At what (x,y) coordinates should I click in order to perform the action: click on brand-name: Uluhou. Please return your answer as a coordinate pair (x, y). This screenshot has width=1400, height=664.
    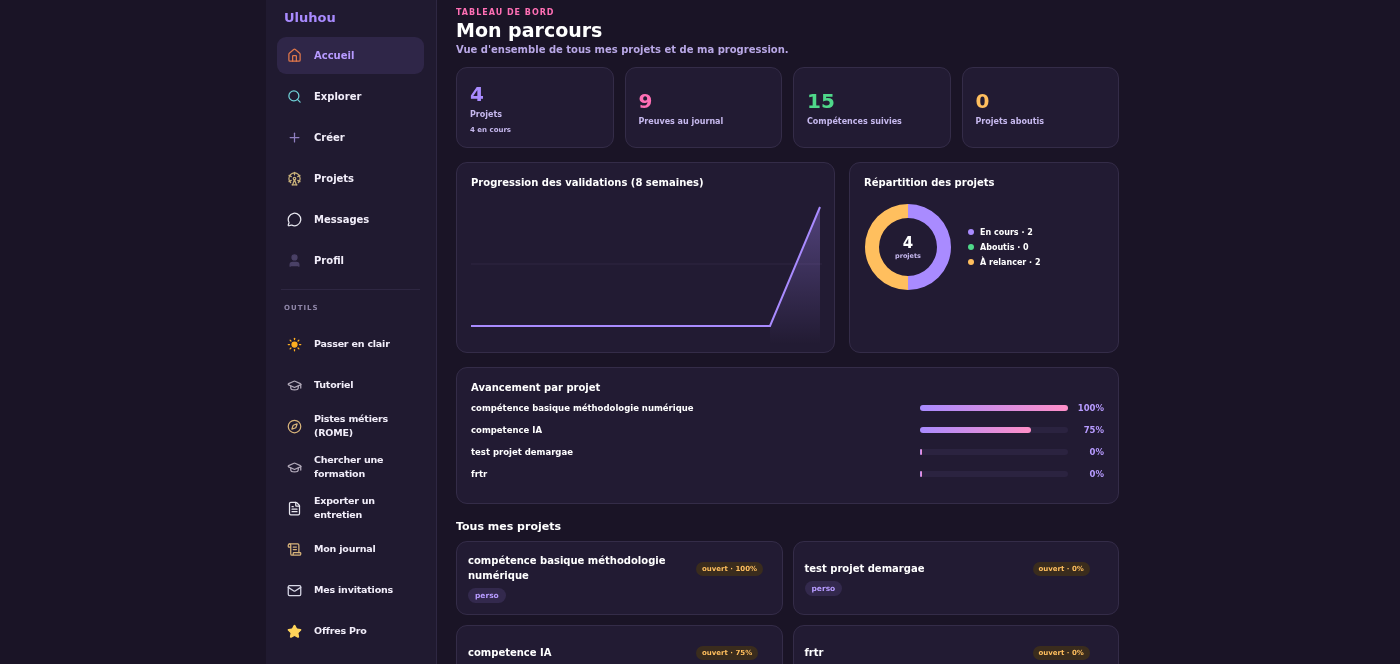
    Looking at the image, I should click on (310, 18).